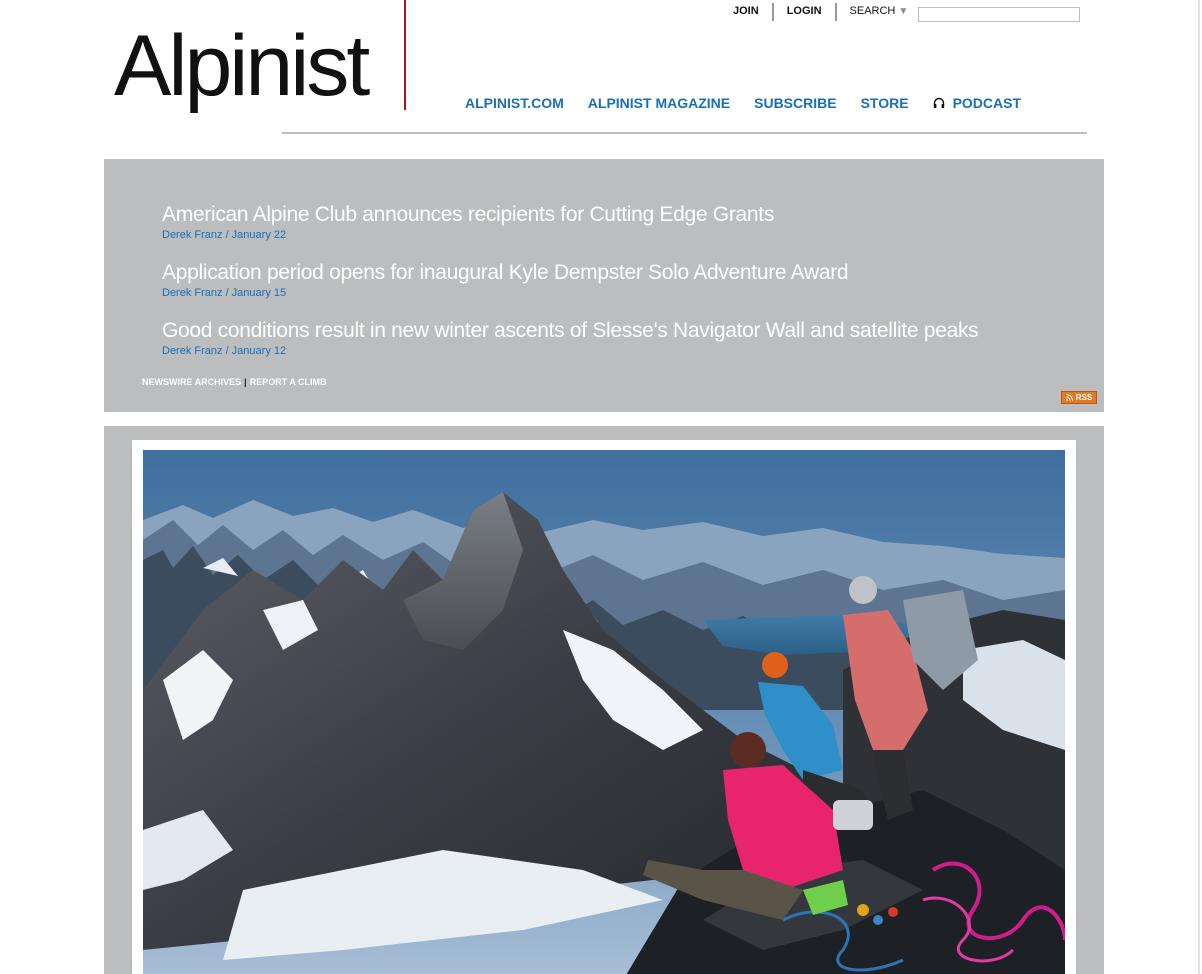 This screenshot has height=974, width=1202. Describe the element at coordinates (405, 55) in the screenshot. I see `logo-accent-rule` at that location.